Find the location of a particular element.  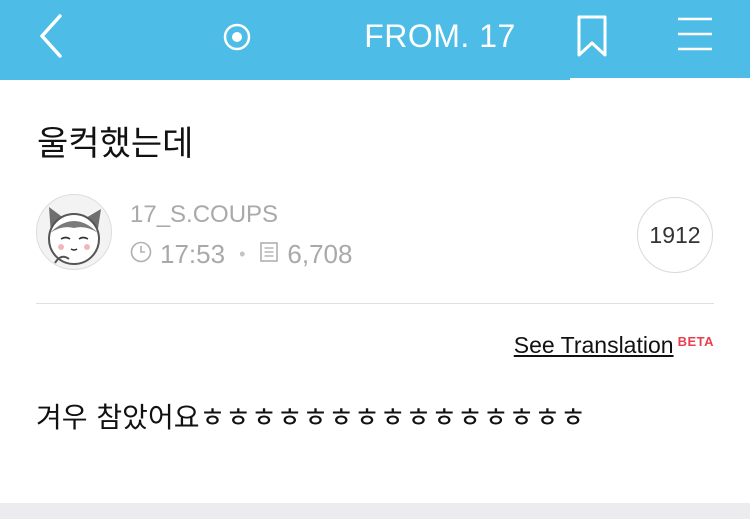

translation-row: See Translation BETA is located at coordinates (614, 345).